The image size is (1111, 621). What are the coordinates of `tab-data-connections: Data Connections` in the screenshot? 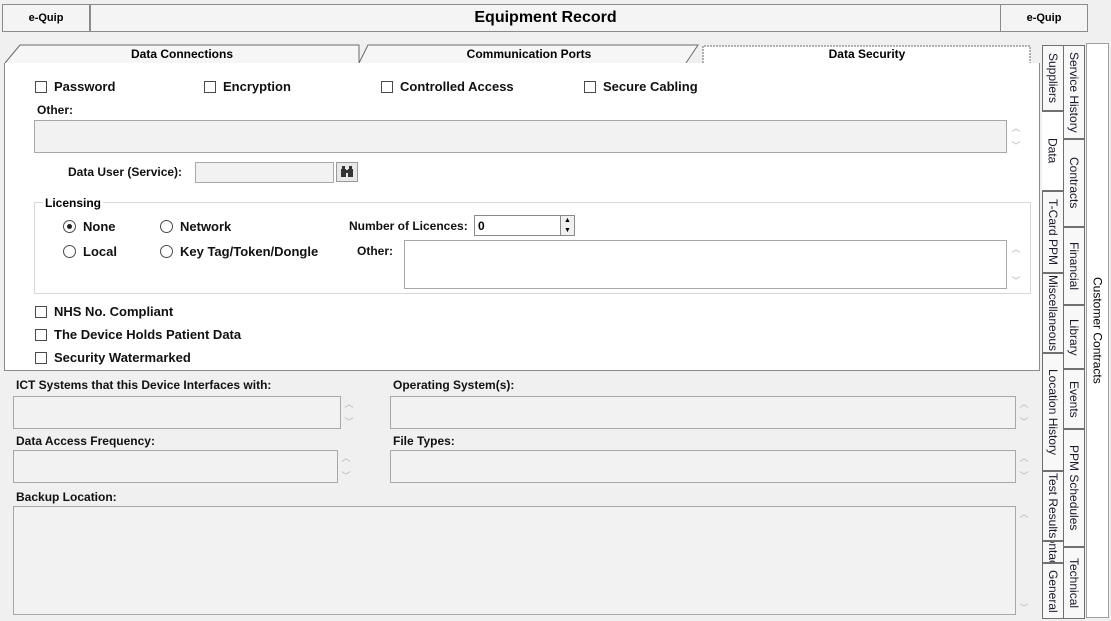 It's located at (182, 54).